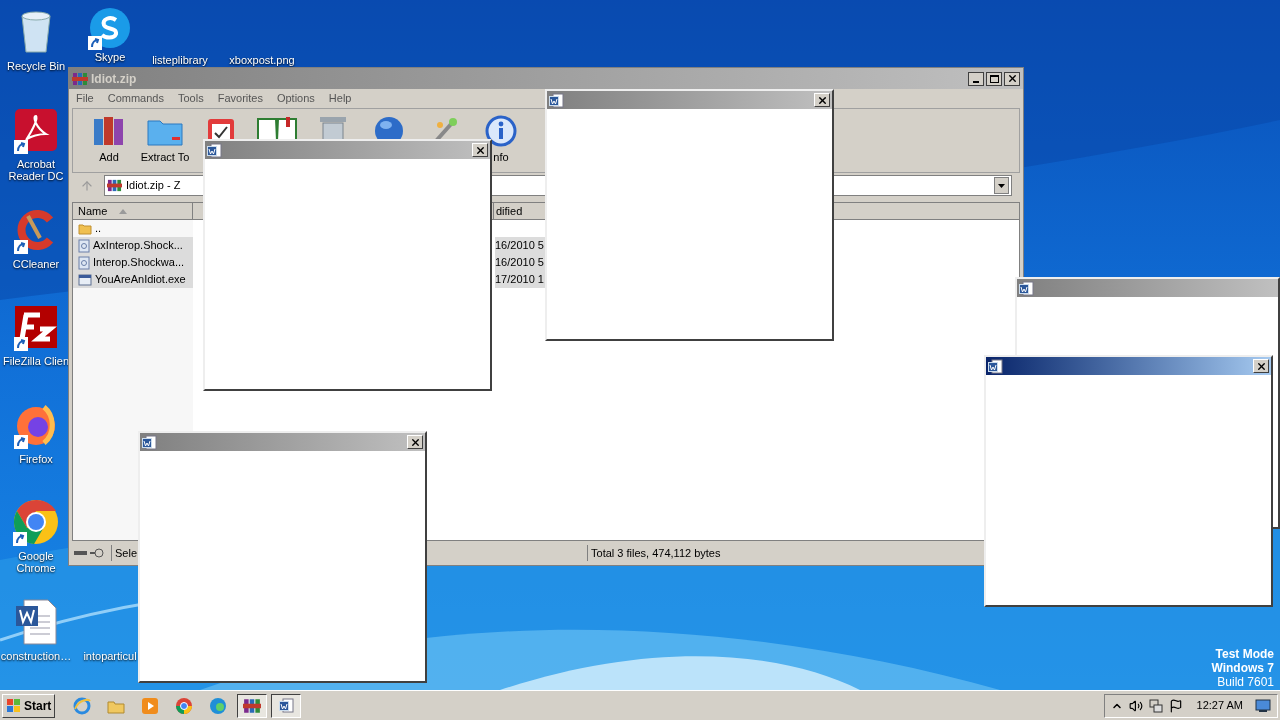  What do you see at coordinates (29, 705) in the screenshot?
I see `start-button: Start` at bounding box center [29, 705].